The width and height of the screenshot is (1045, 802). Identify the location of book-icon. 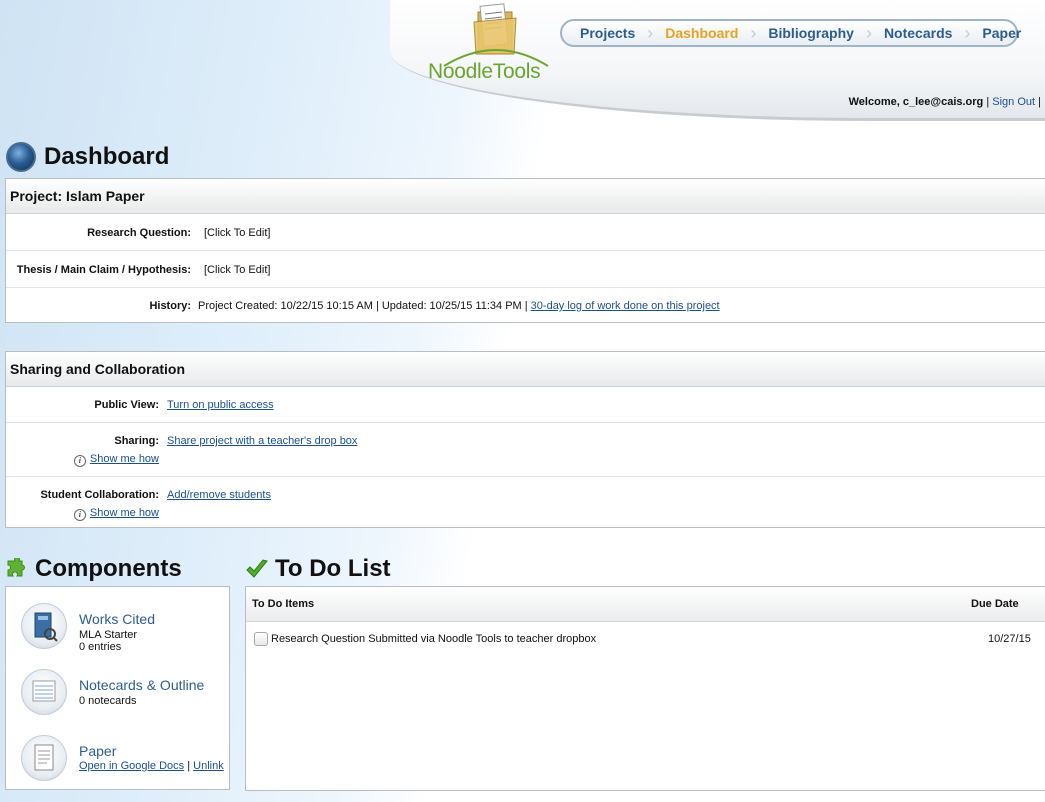
(44, 626).